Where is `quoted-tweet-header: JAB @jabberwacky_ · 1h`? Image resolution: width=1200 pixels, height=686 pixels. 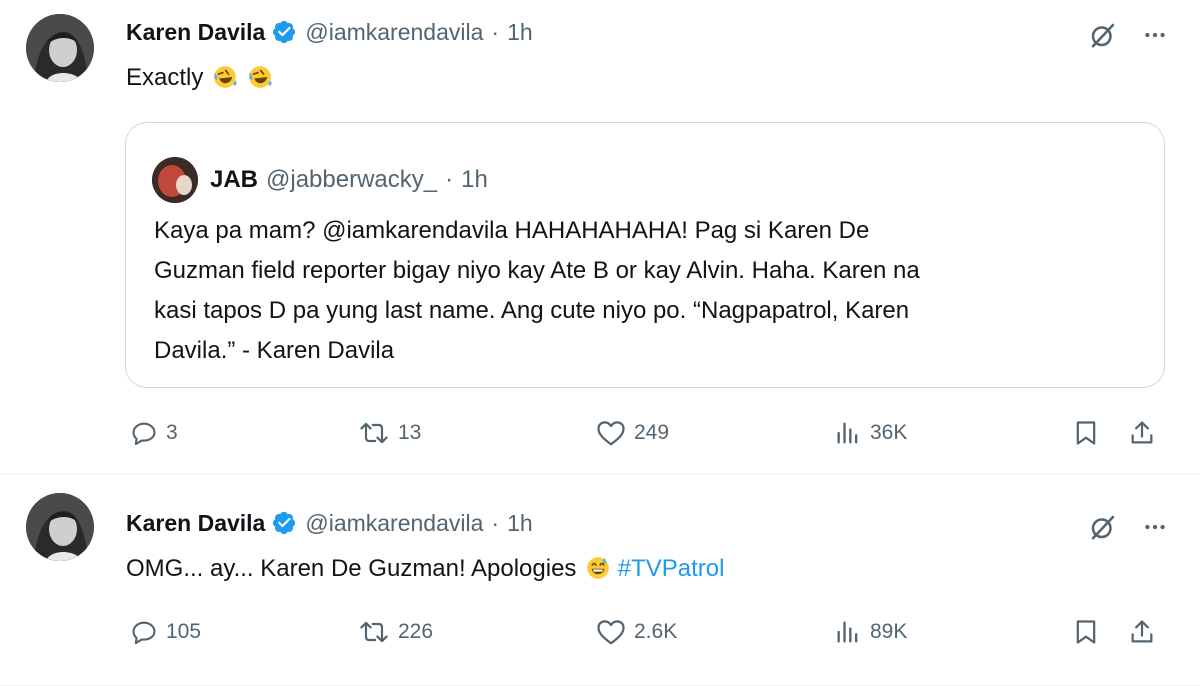 quoted-tweet-header: JAB @jabberwacky_ · 1h is located at coordinates (320, 180).